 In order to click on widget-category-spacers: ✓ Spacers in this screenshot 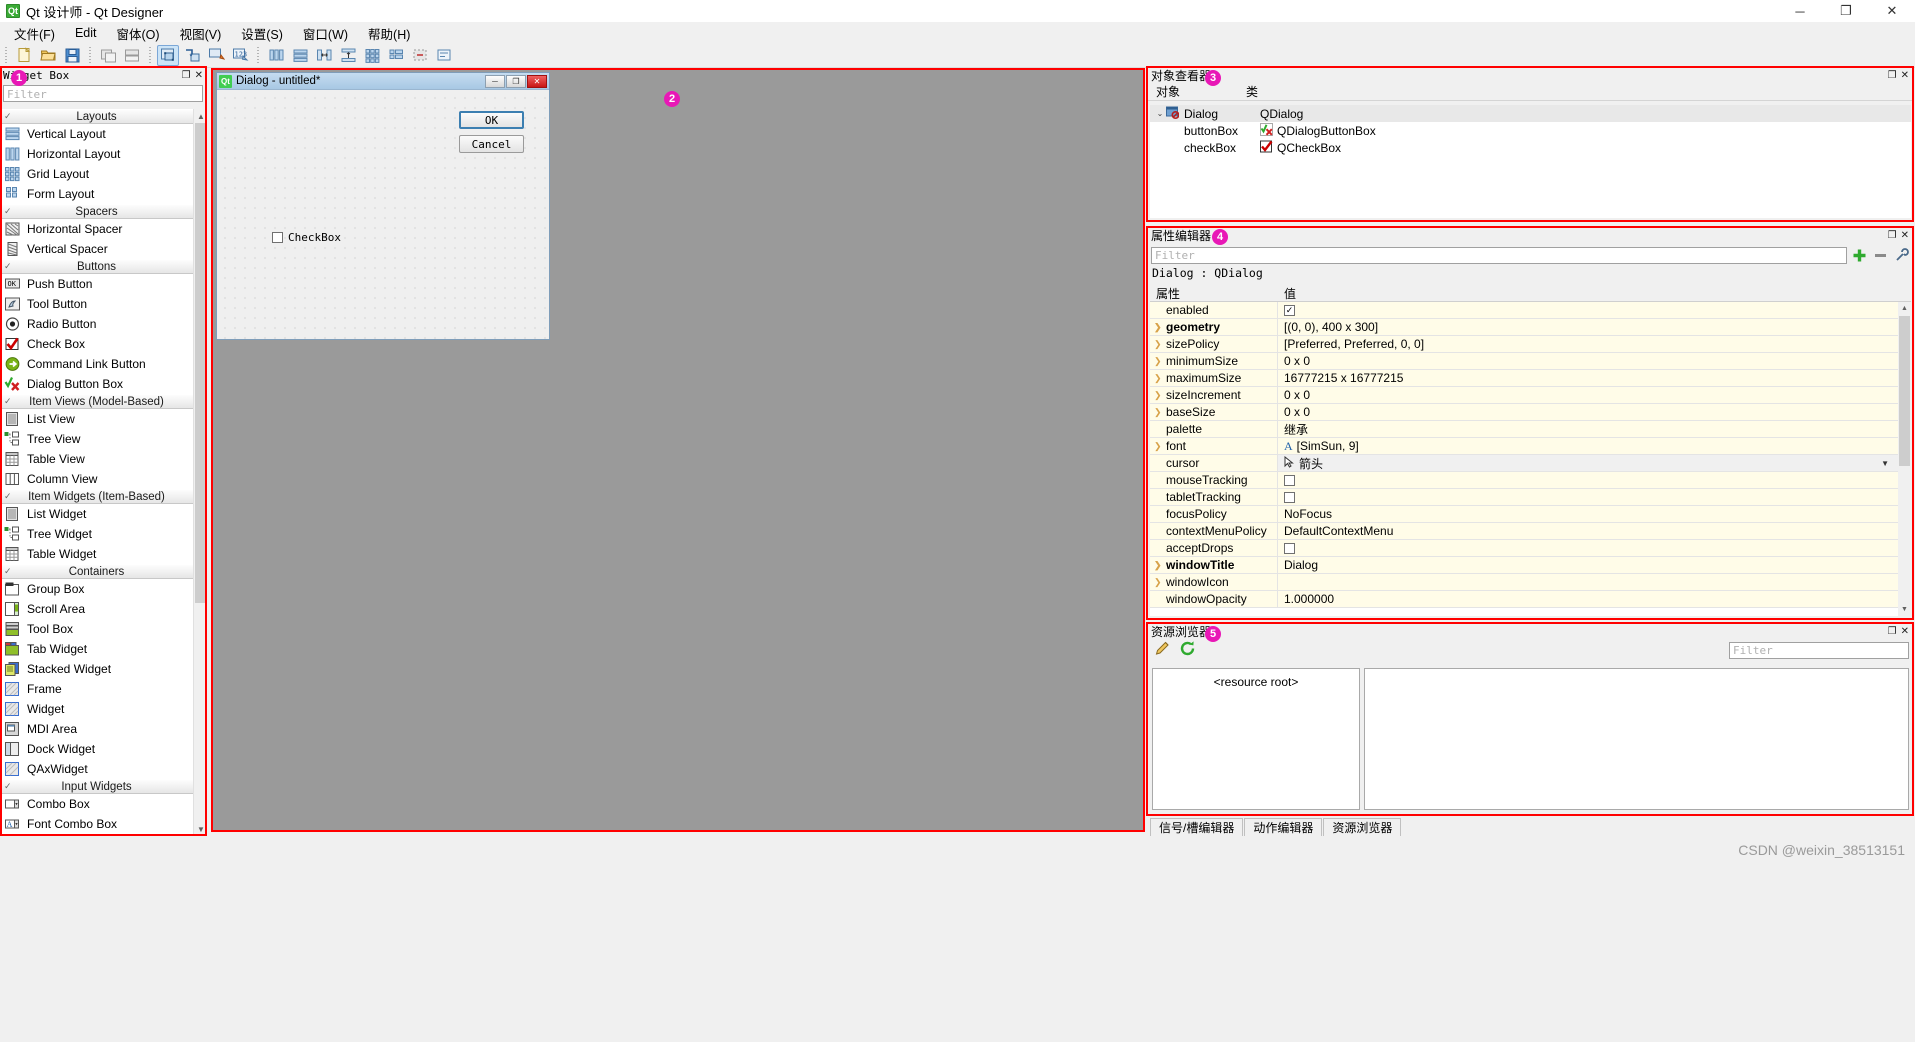, I will do `click(96, 211)`.